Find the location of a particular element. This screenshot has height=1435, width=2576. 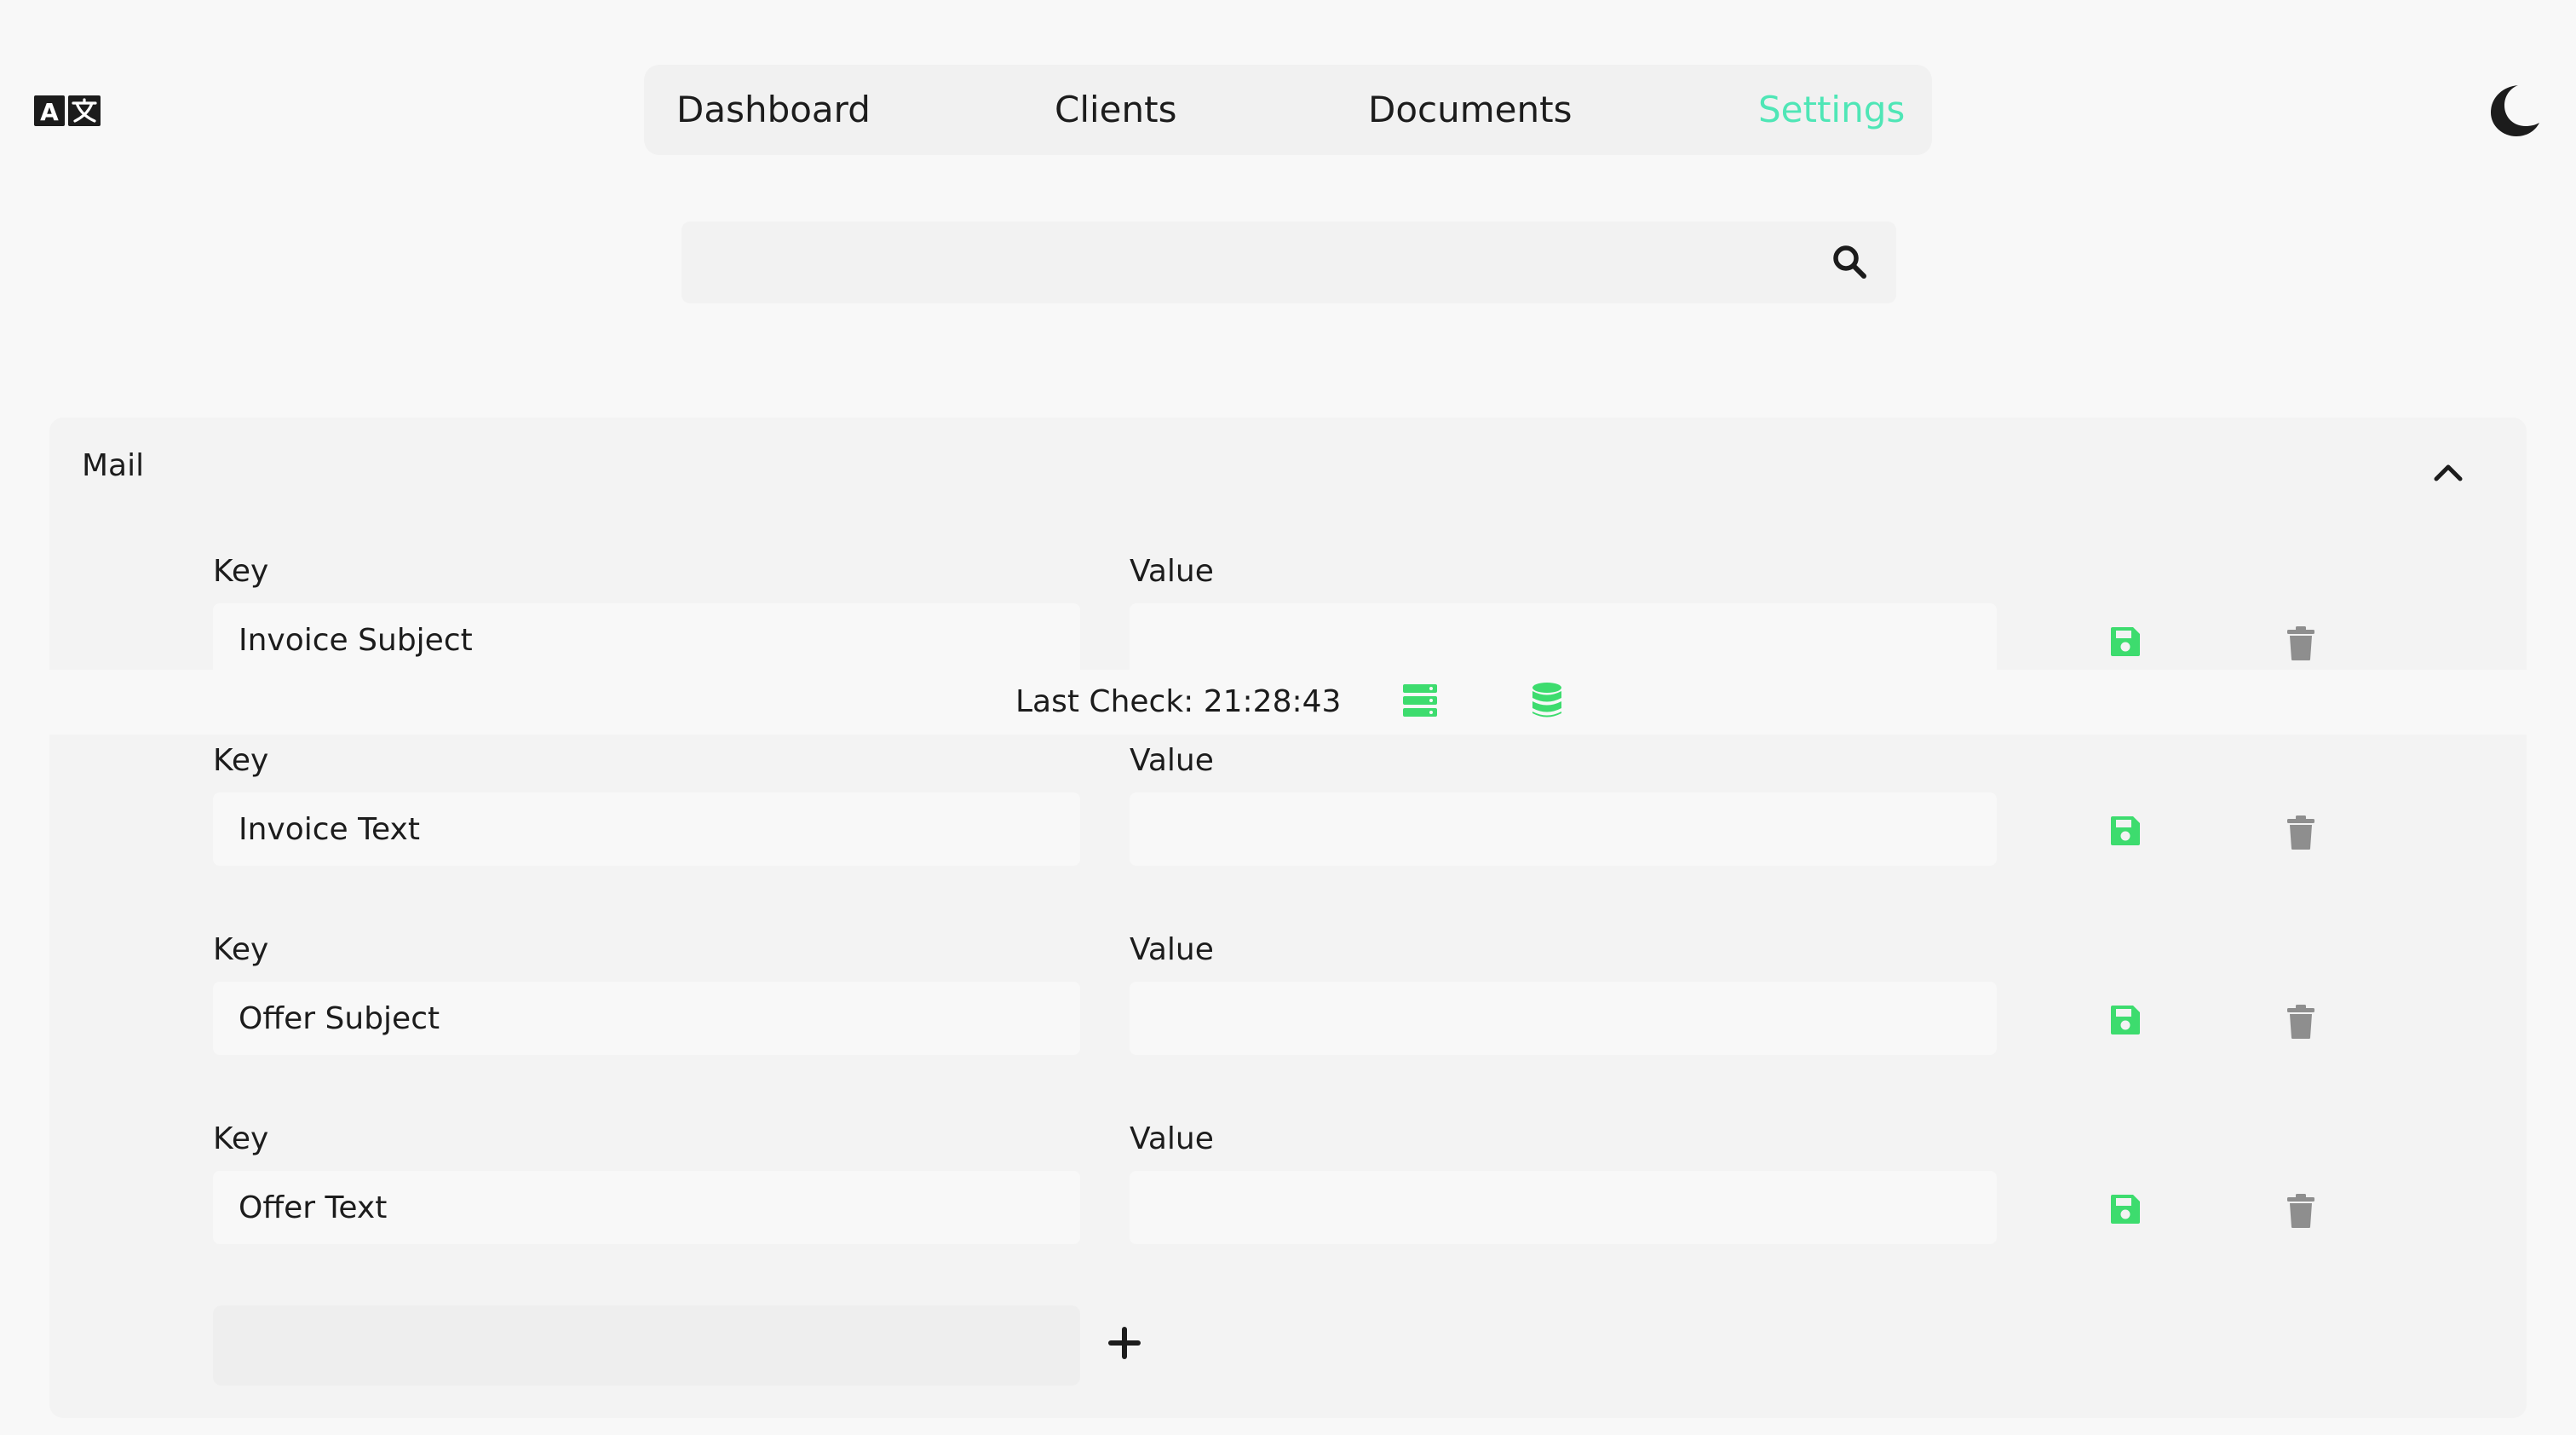

nav-clients: Clients is located at coordinates (1116, 110).